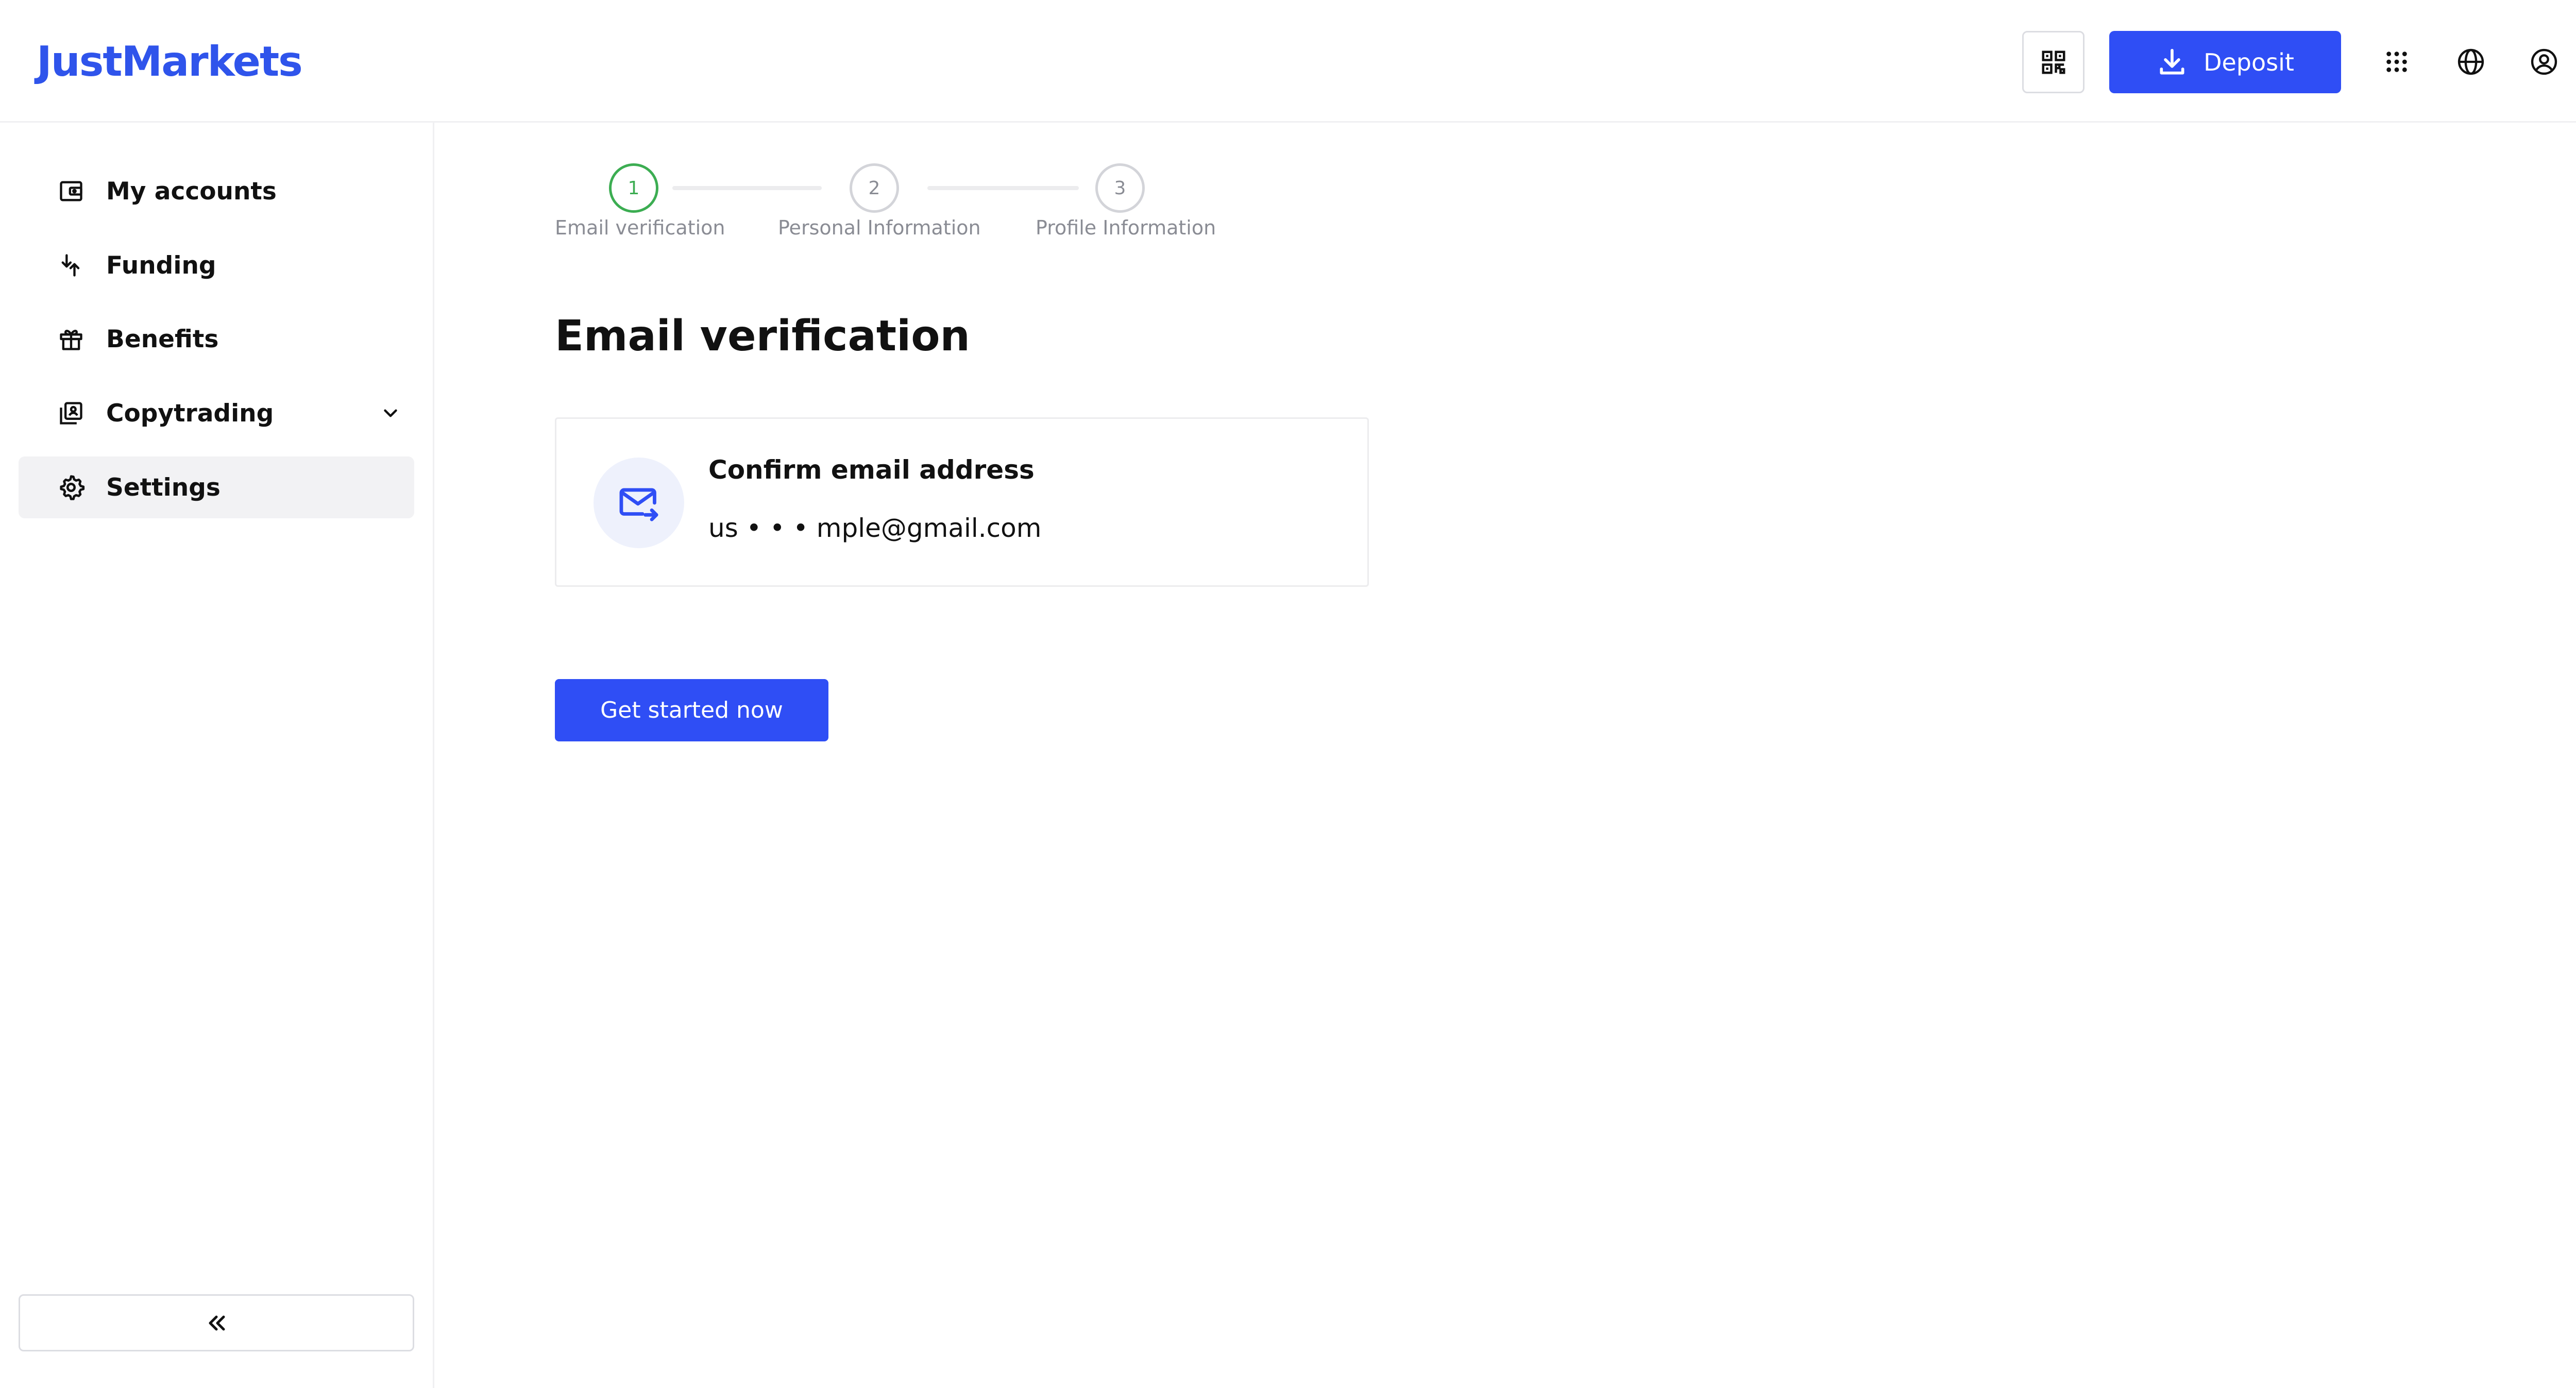 The image size is (2576, 1388). Describe the element at coordinates (71, 265) in the screenshot. I see `arrows-transfer-icon` at that location.